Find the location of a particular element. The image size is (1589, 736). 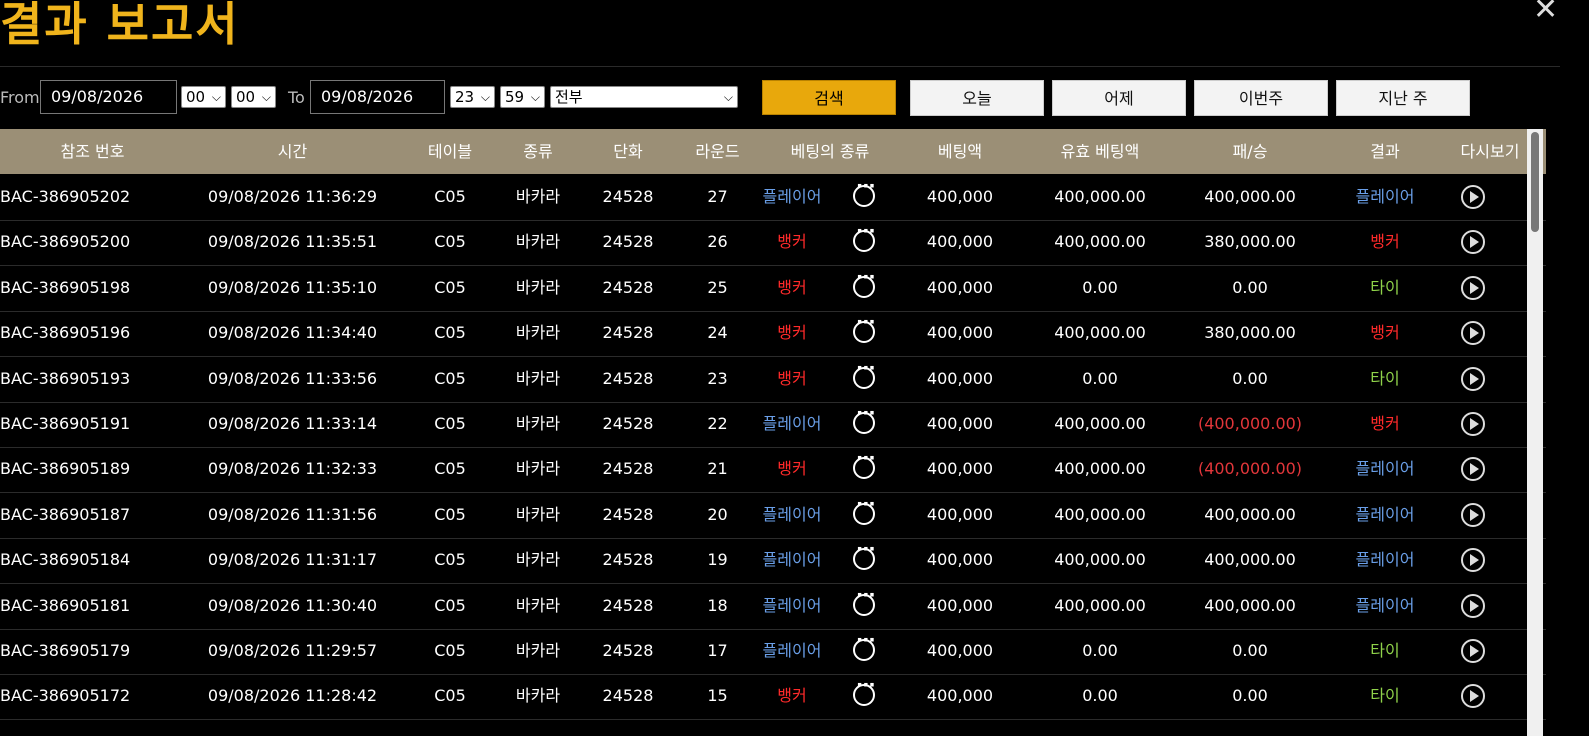

scroll-thumb is located at coordinates (1535, 182).